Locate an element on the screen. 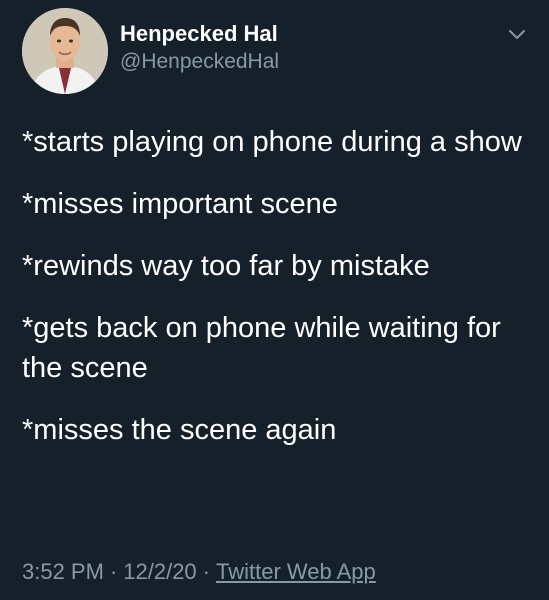  author-names: Henpecked Hal @HenpeckedHal is located at coordinates (199, 48).